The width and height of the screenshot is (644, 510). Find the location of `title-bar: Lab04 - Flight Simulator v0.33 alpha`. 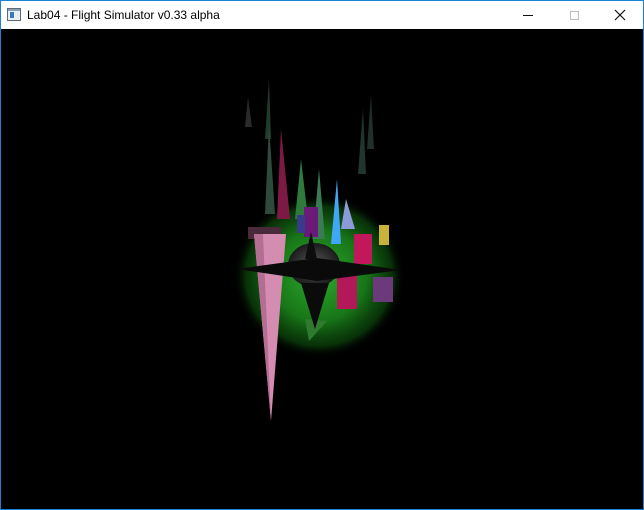

title-bar: Lab04 - Flight Simulator v0.33 alpha is located at coordinates (322, 15).